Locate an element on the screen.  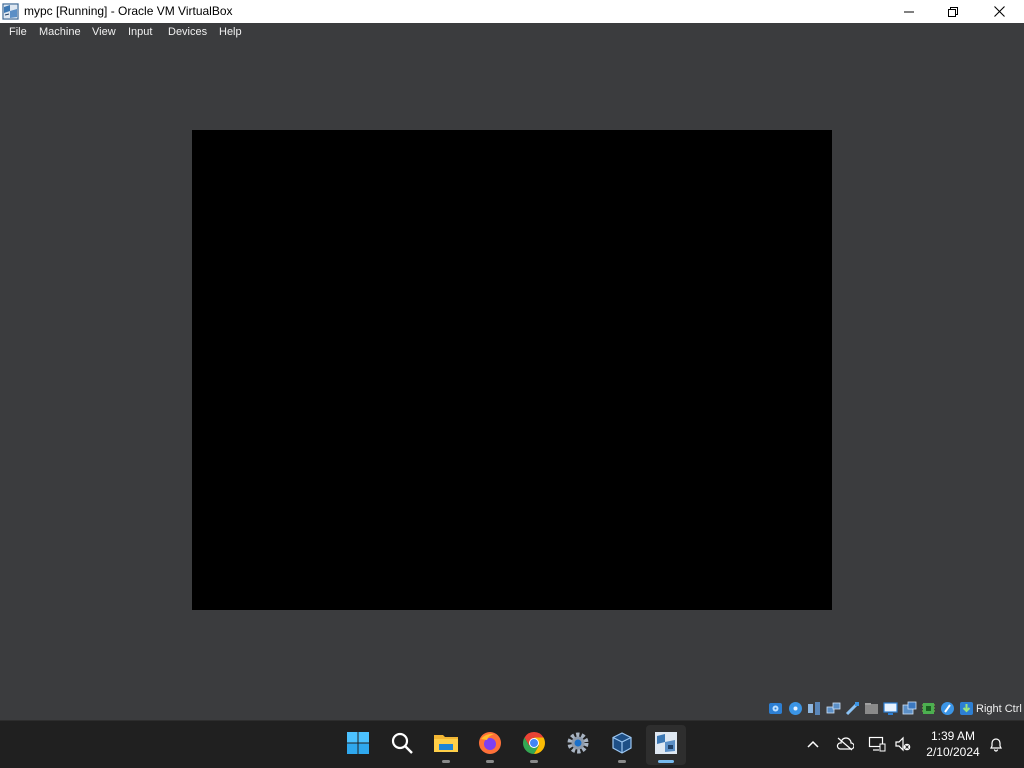
firefox-icon is located at coordinates (490, 745).